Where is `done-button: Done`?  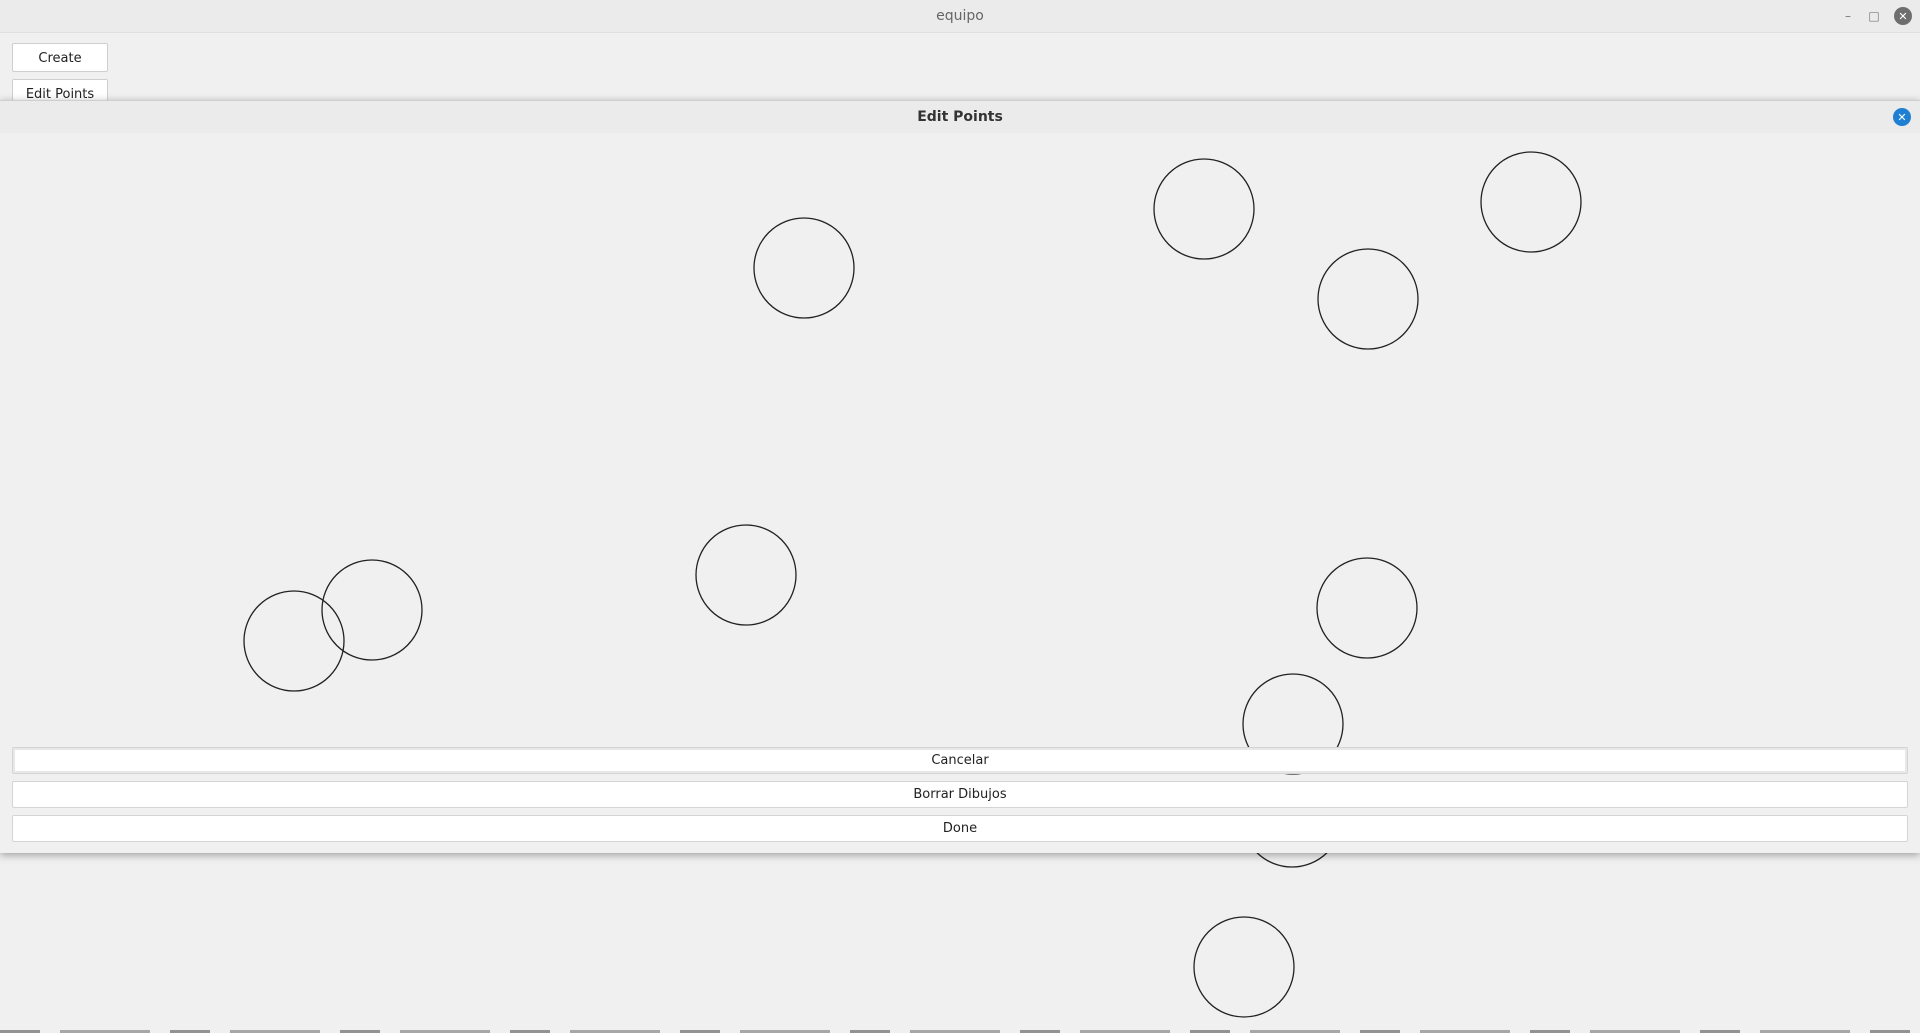 done-button: Done is located at coordinates (960, 828).